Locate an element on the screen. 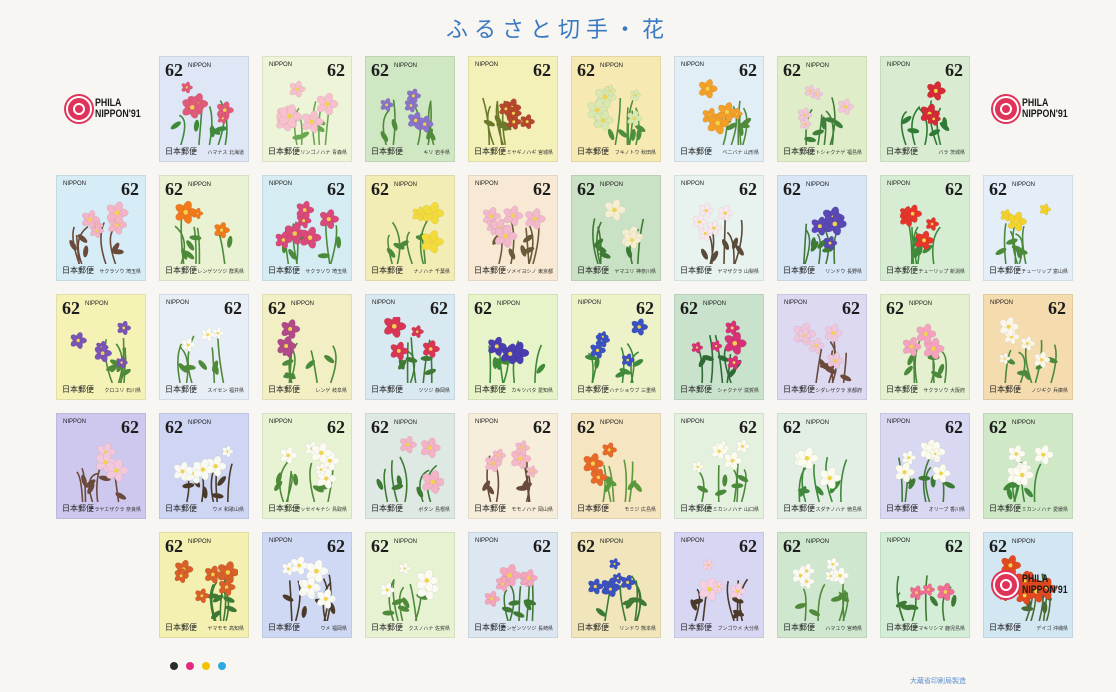  stamp-face: 62 NIPPON 日本郵便 ボタン 島根県 is located at coordinates (410, 466).